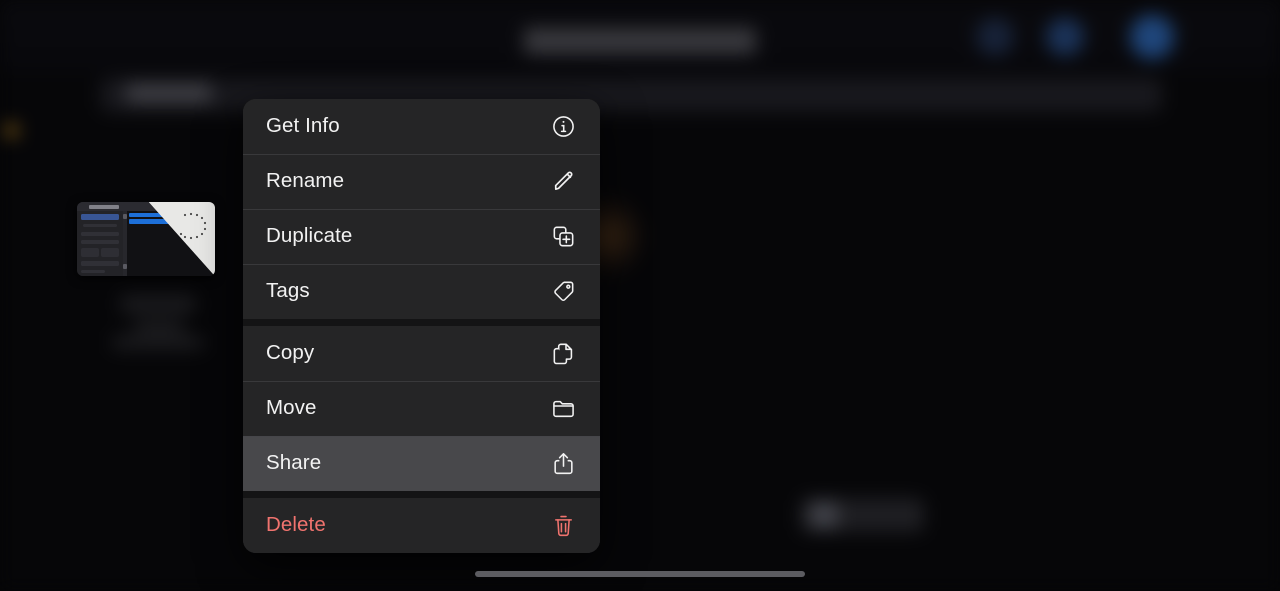 This screenshot has height=591, width=1280. What do you see at coordinates (563, 292) in the screenshot?
I see `tag-icon` at bounding box center [563, 292].